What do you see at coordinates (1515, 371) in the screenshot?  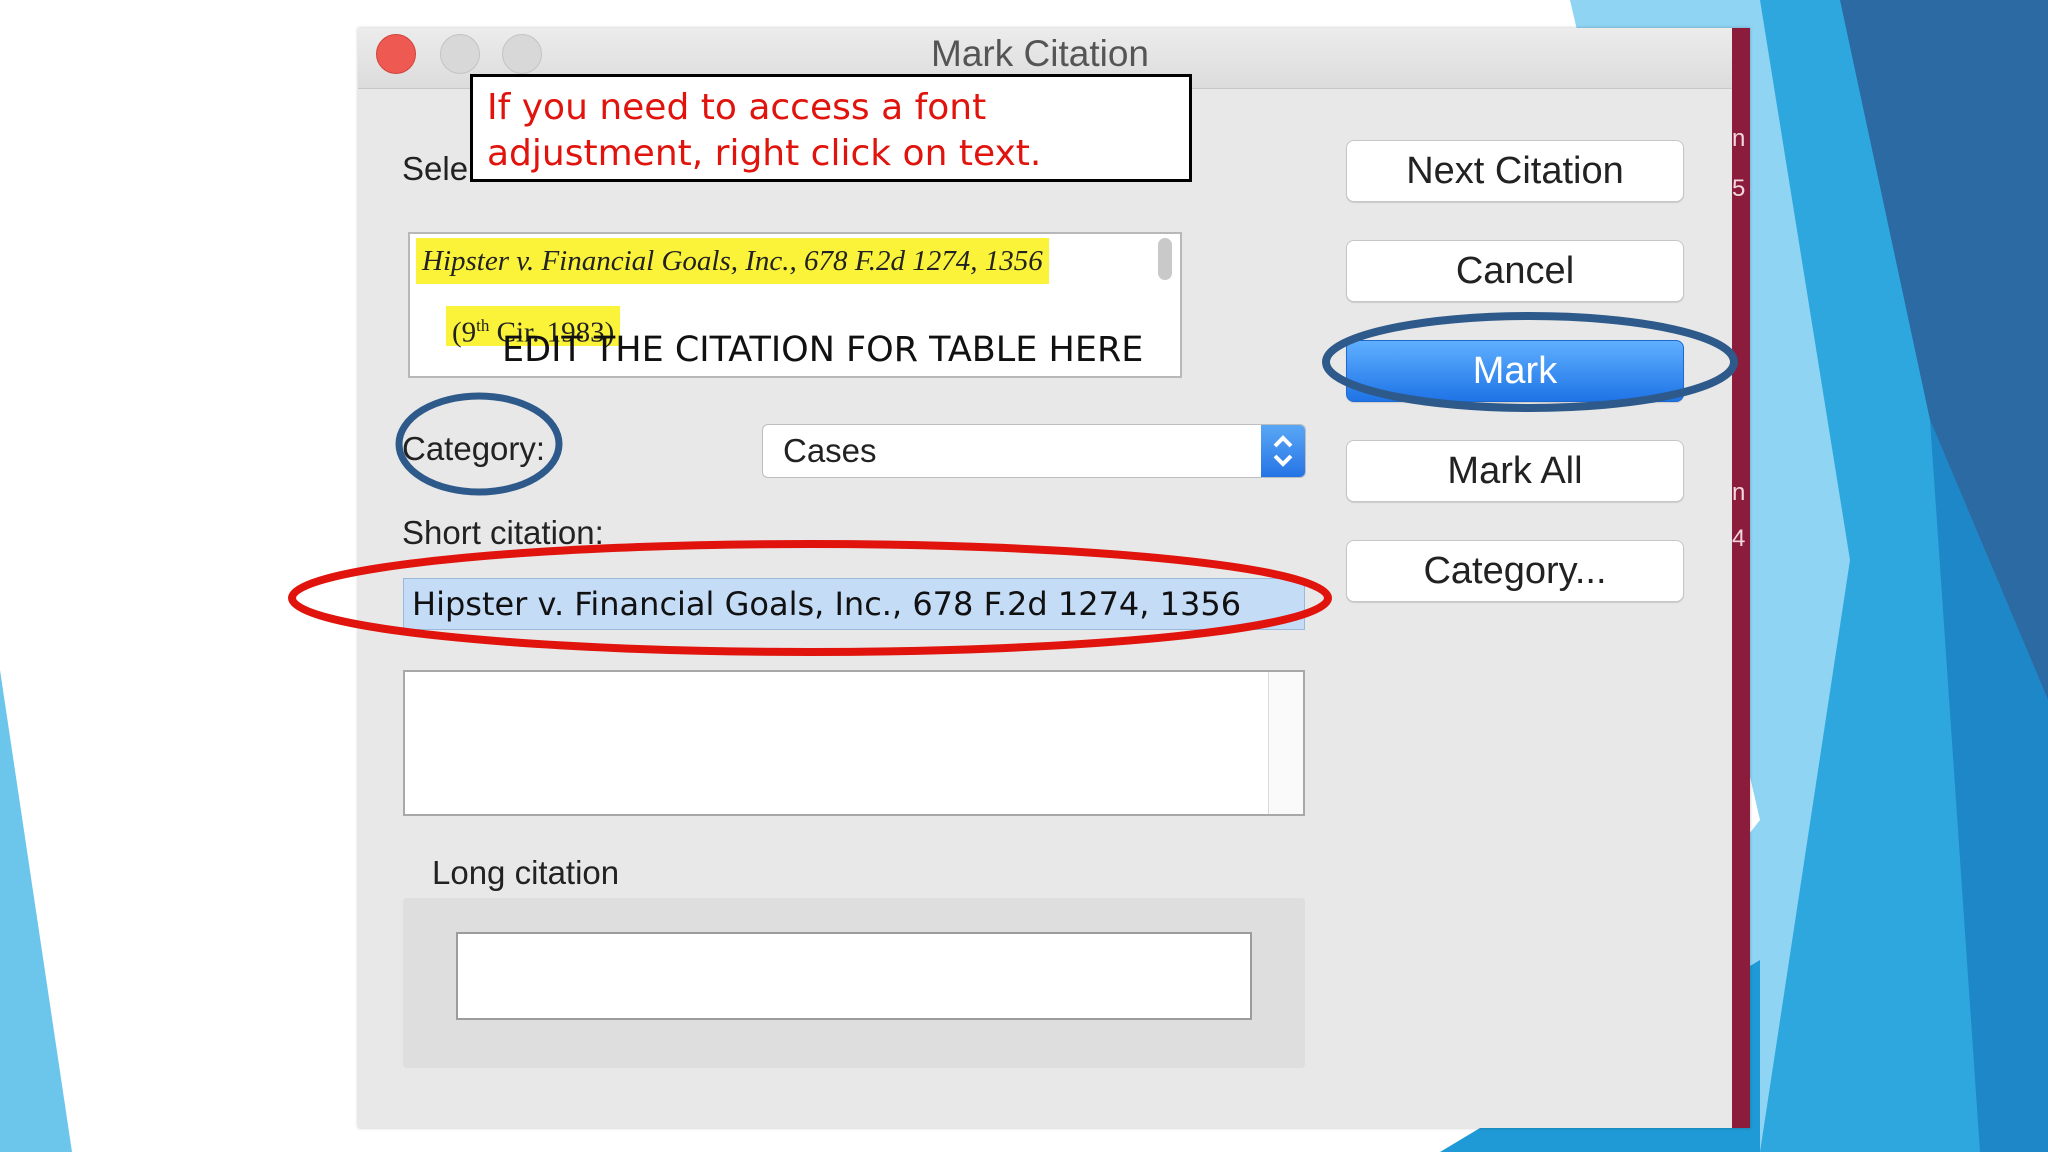 I see `mark-button: Mark` at bounding box center [1515, 371].